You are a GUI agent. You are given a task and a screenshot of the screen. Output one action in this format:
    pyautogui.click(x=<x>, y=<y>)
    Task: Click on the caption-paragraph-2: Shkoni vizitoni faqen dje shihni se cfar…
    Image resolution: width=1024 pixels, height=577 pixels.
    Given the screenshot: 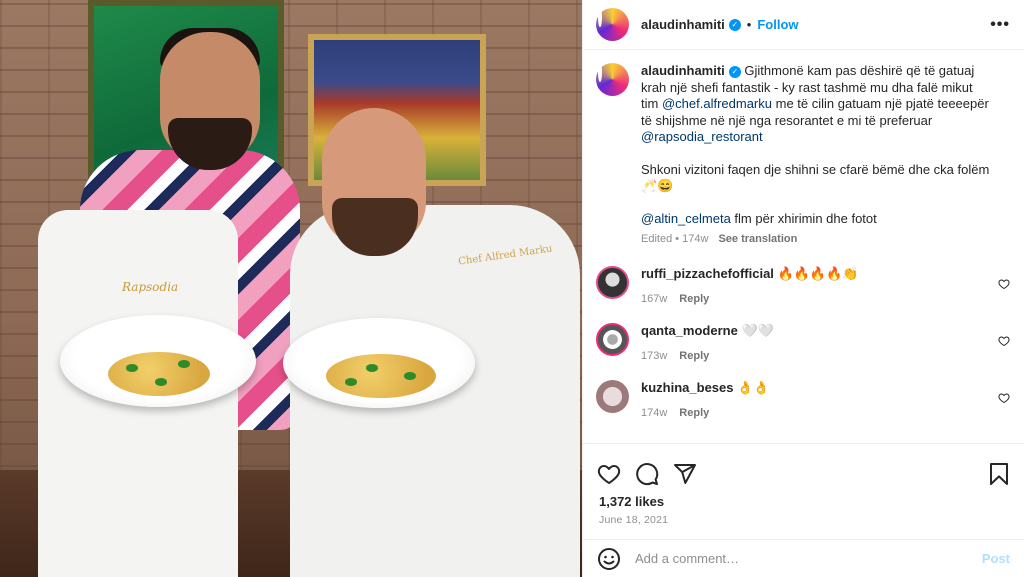 What is the action you would take?
    pyautogui.click(x=815, y=177)
    